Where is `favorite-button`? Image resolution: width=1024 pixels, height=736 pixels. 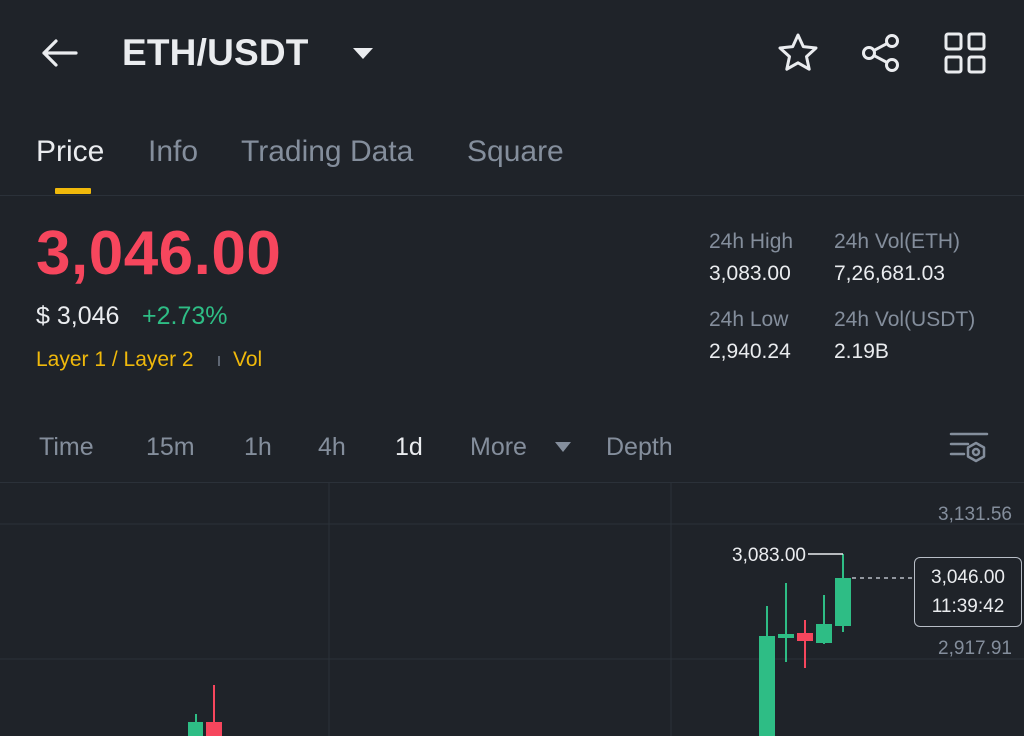 favorite-button is located at coordinates (798, 53).